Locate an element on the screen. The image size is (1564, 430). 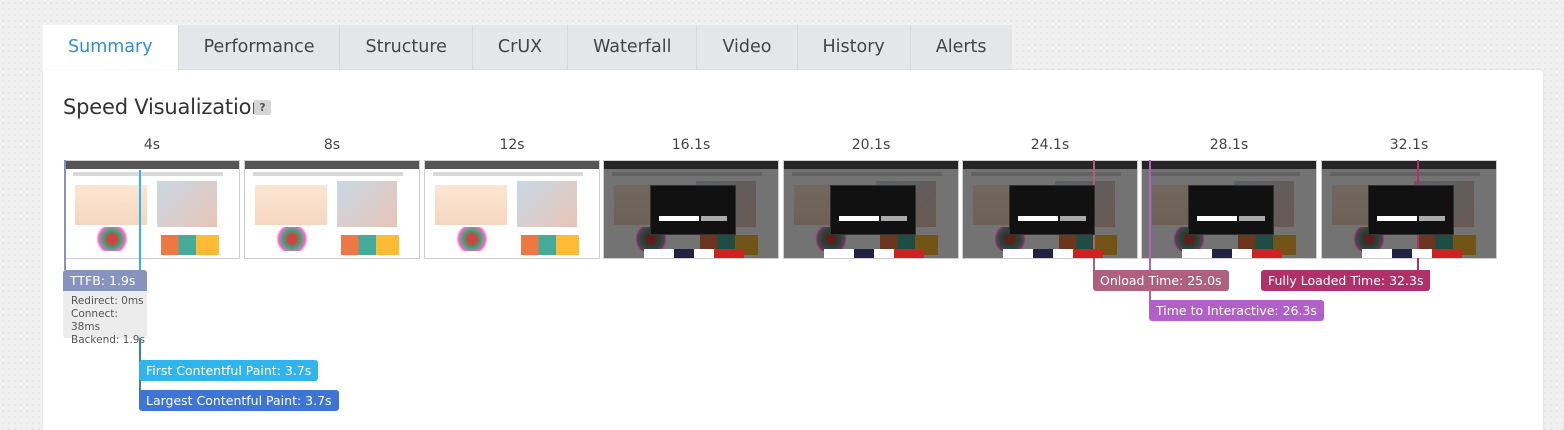
tab-crux: CrUX is located at coordinates (520, 47).